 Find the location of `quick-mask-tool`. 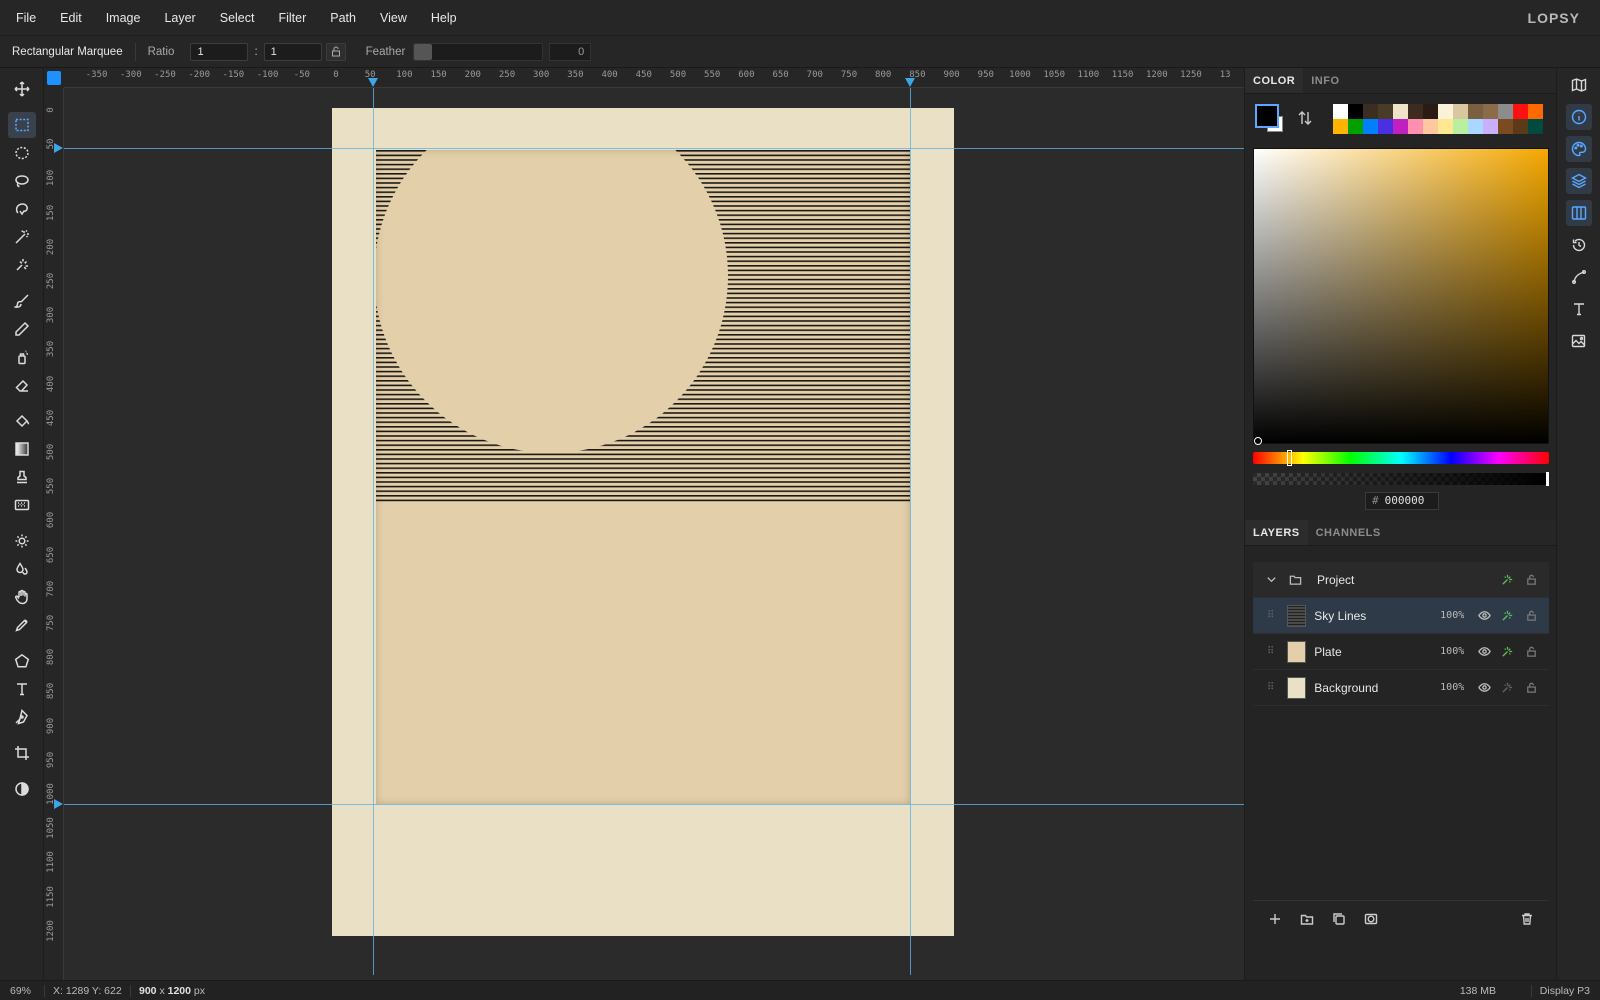

quick-mask-tool is located at coordinates (22, 789).